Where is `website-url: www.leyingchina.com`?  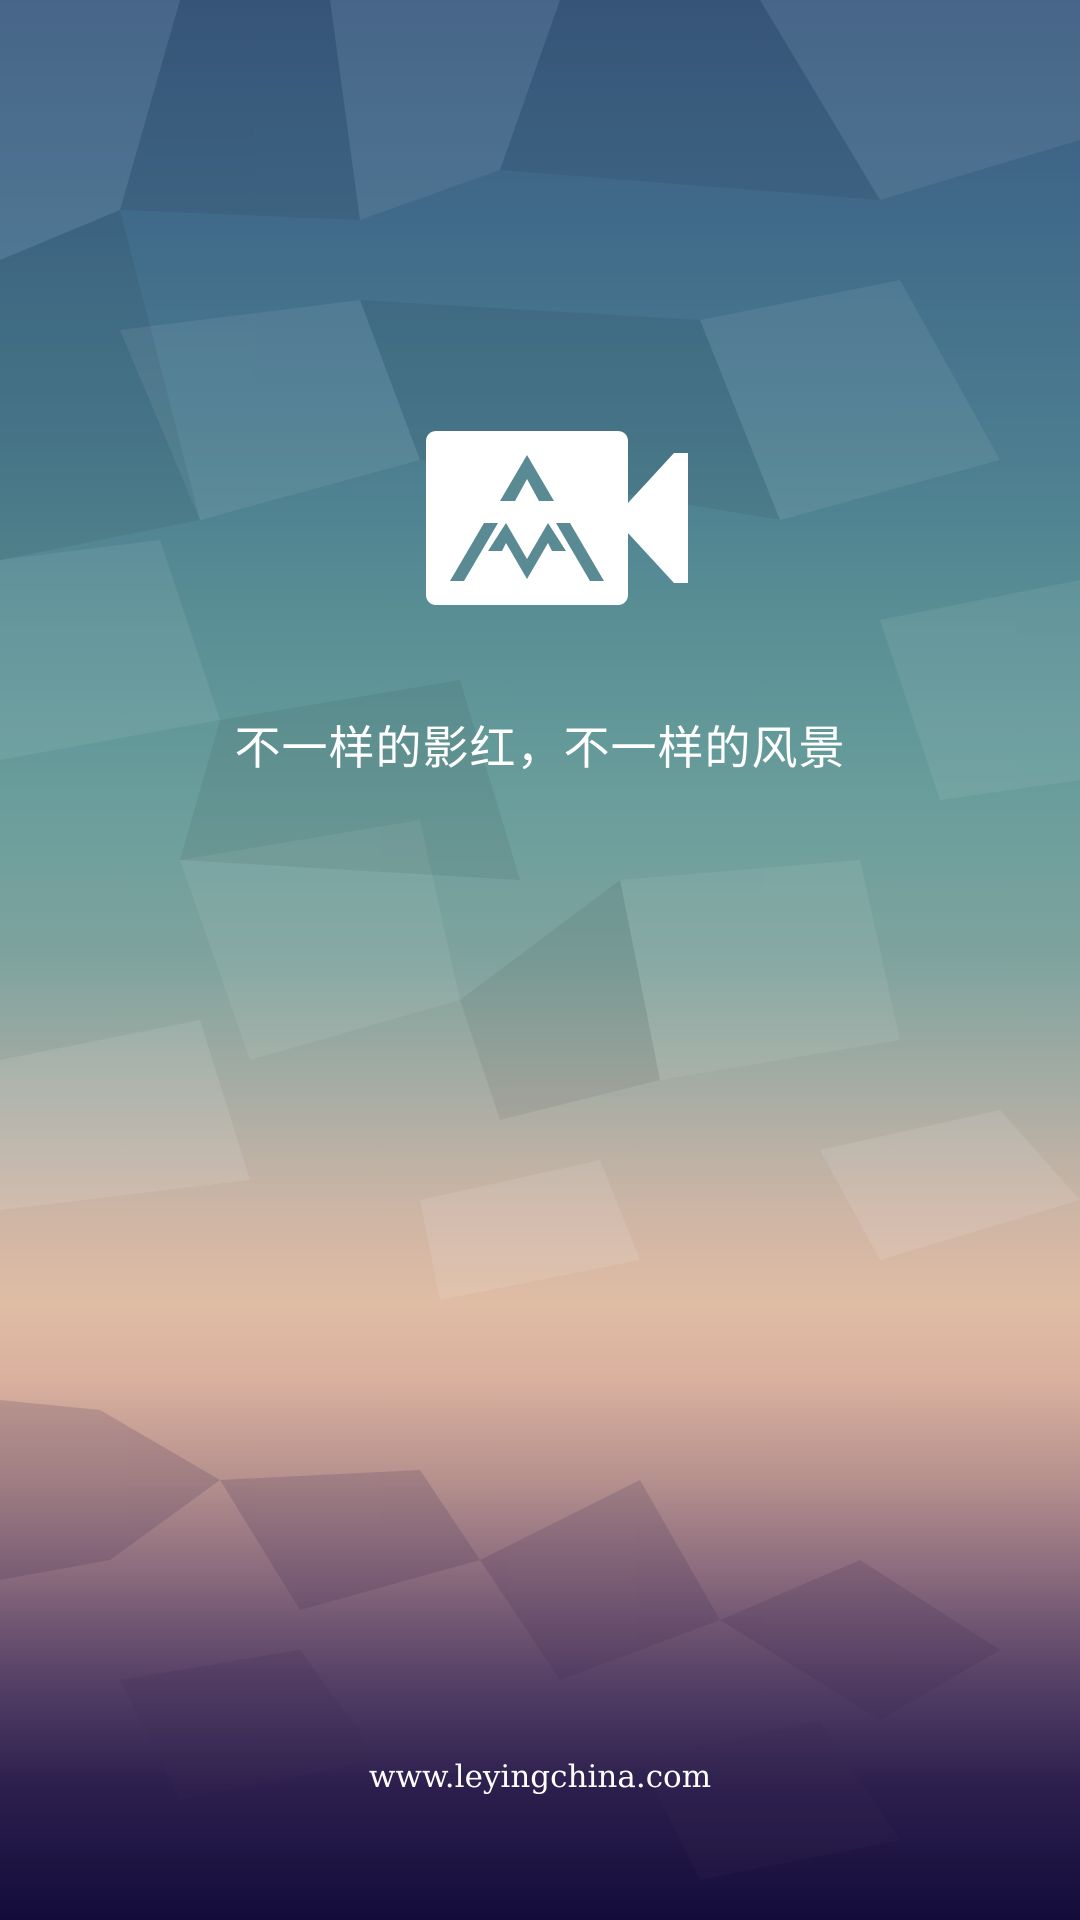
website-url: www.leyingchina.com is located at coordinates (540, 1777).